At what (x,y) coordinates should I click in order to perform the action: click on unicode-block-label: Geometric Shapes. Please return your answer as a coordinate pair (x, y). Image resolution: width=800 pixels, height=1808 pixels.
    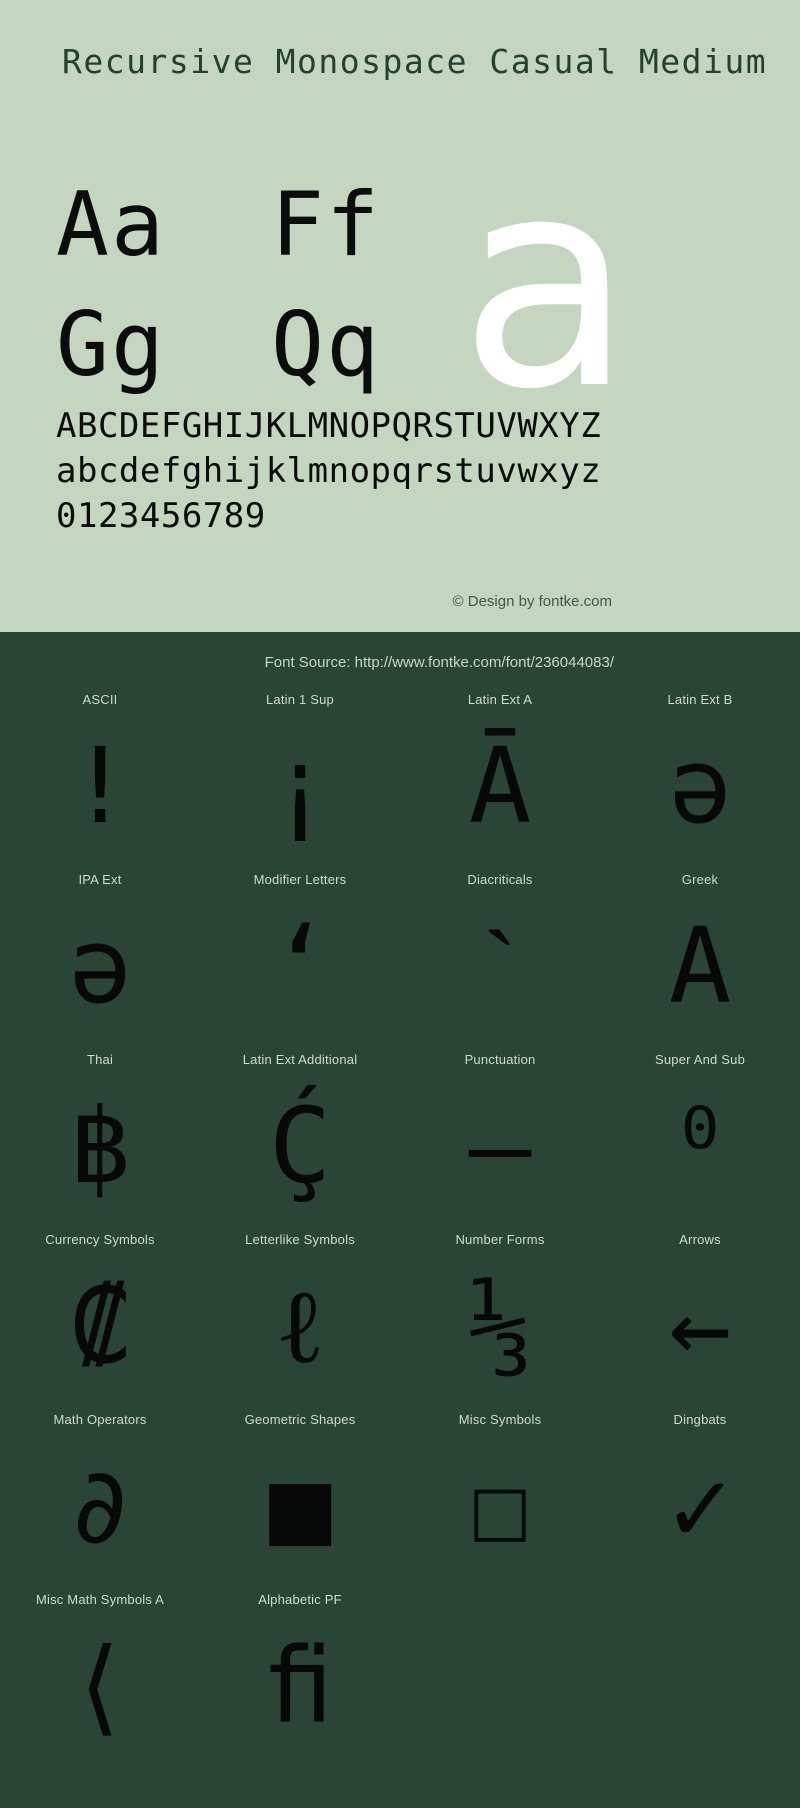
    Looking at the image, I should click on (300, 1419).